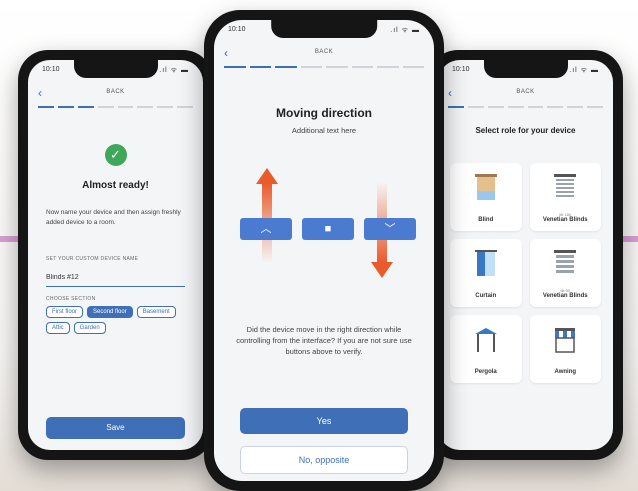 This screenshot has width=638, height=491. What do you see at coordinates (324, 421) in the screenshot?
I see `yes-button: Yes` at bounding box center [324, 421].